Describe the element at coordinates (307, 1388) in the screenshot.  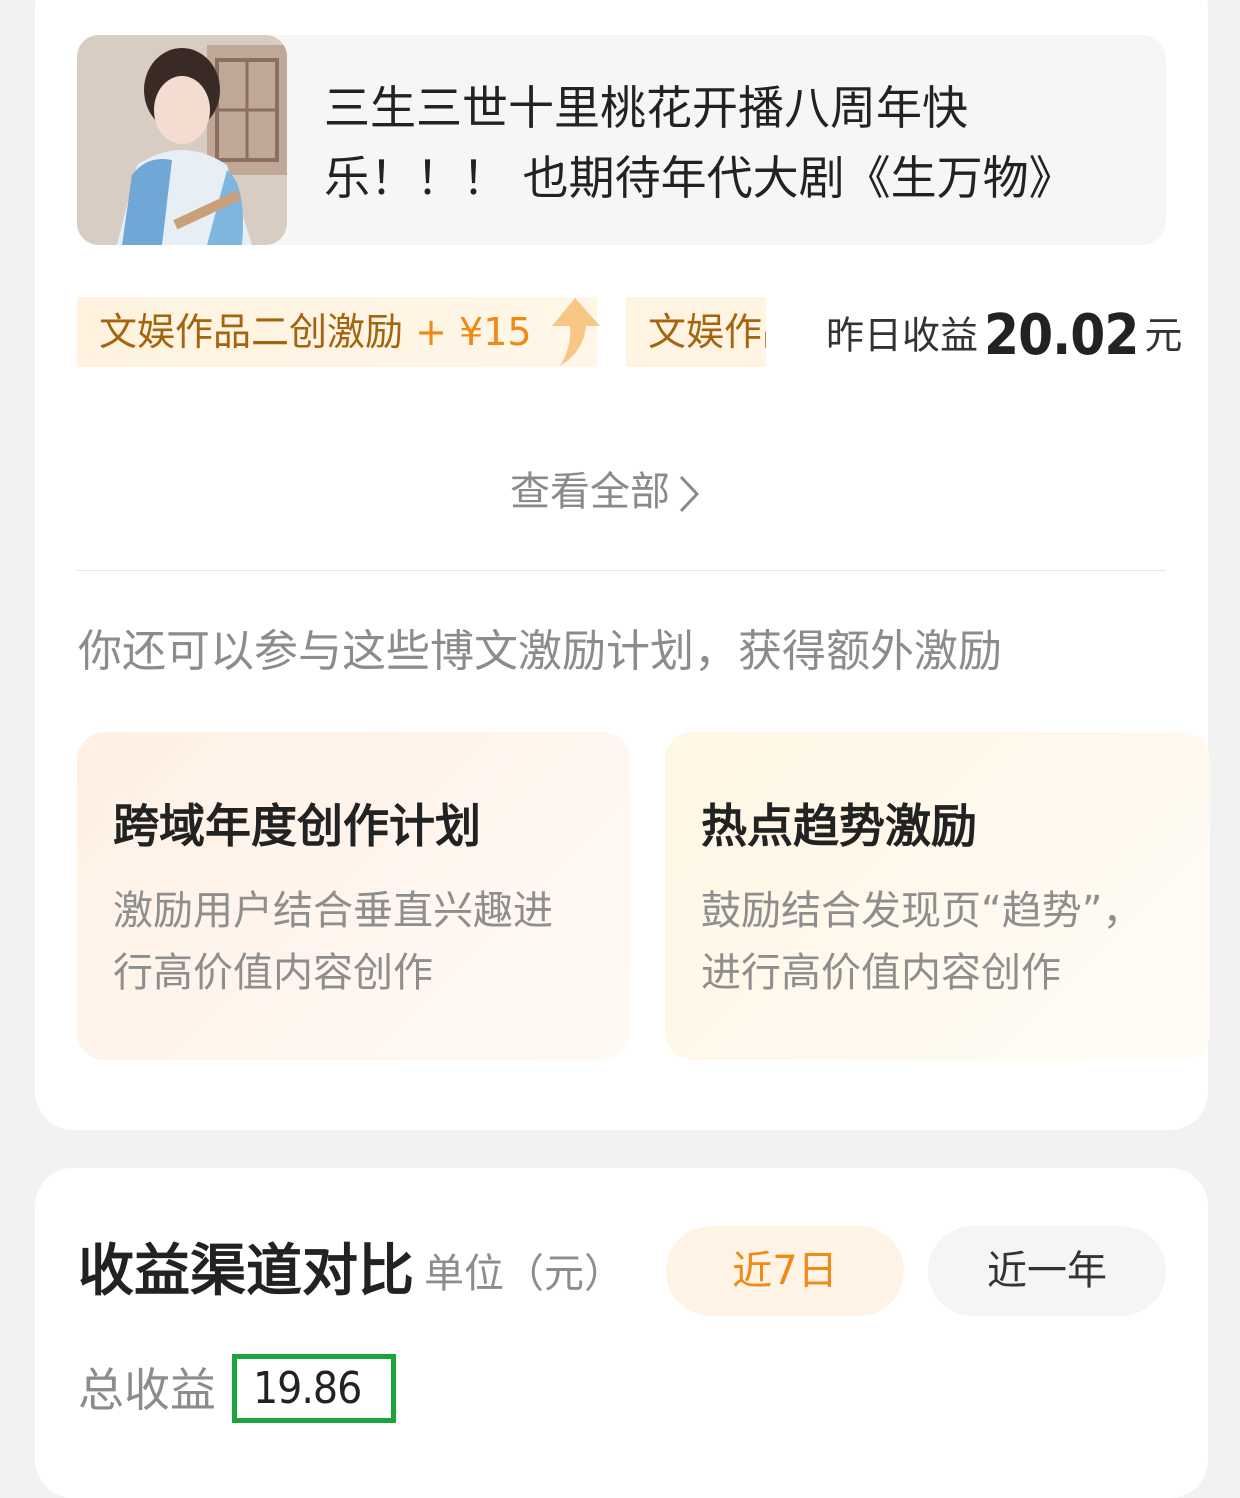
I see `total-earnings-value: 19.86` at that location.